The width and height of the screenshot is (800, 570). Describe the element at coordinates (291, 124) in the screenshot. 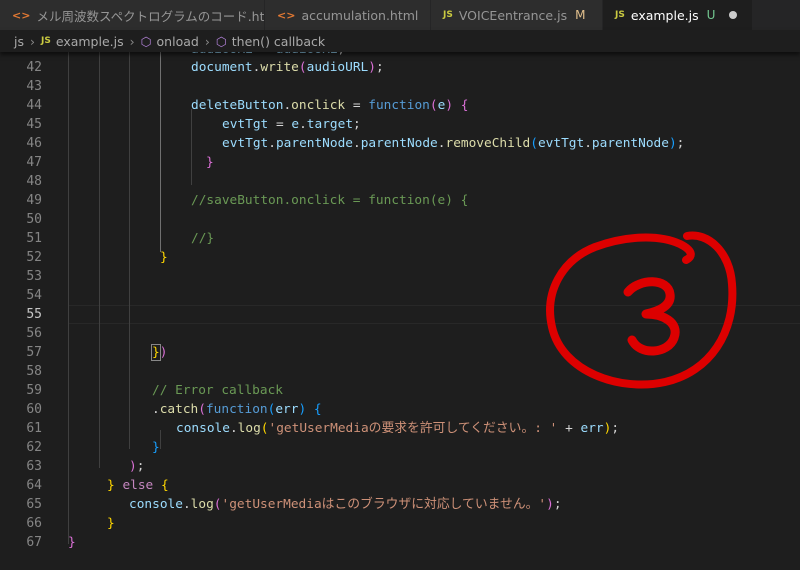

I see `code-line-45: evtTgt = e.target;` at that location.